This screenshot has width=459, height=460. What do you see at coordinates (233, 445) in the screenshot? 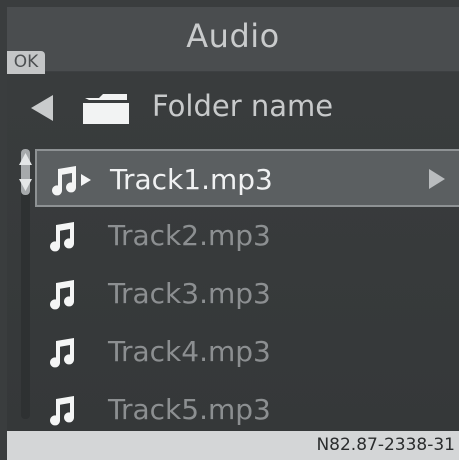
I see `footer-bar: N82.87-2338-31` at bounding box center [233, 445].